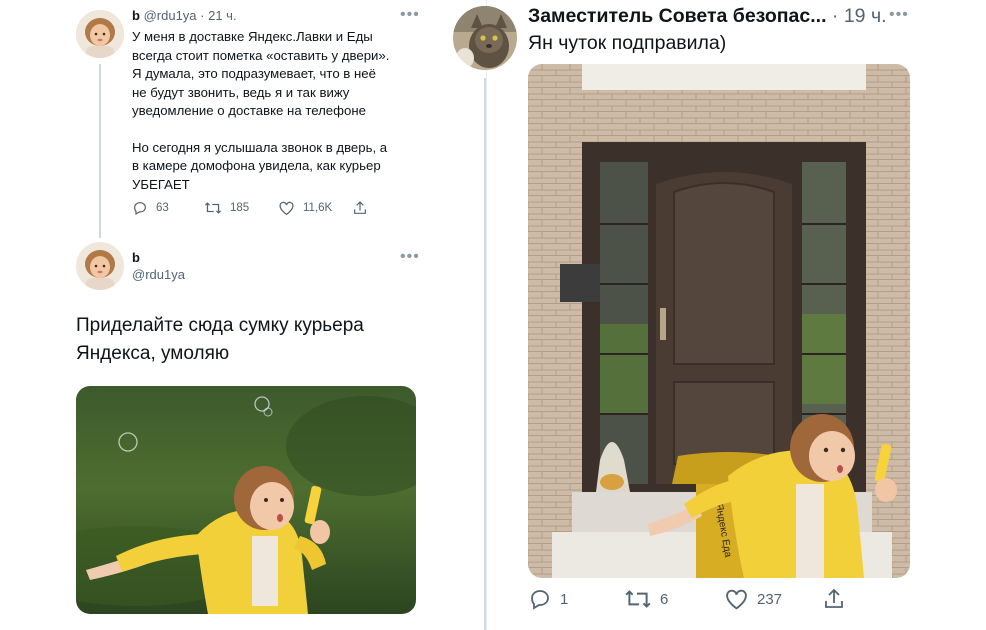 The height and width of the screenshot is (630, 986). Describe the element at coordinates (150, 208) in the screenshot. I see `reply-button: 63` at that location.